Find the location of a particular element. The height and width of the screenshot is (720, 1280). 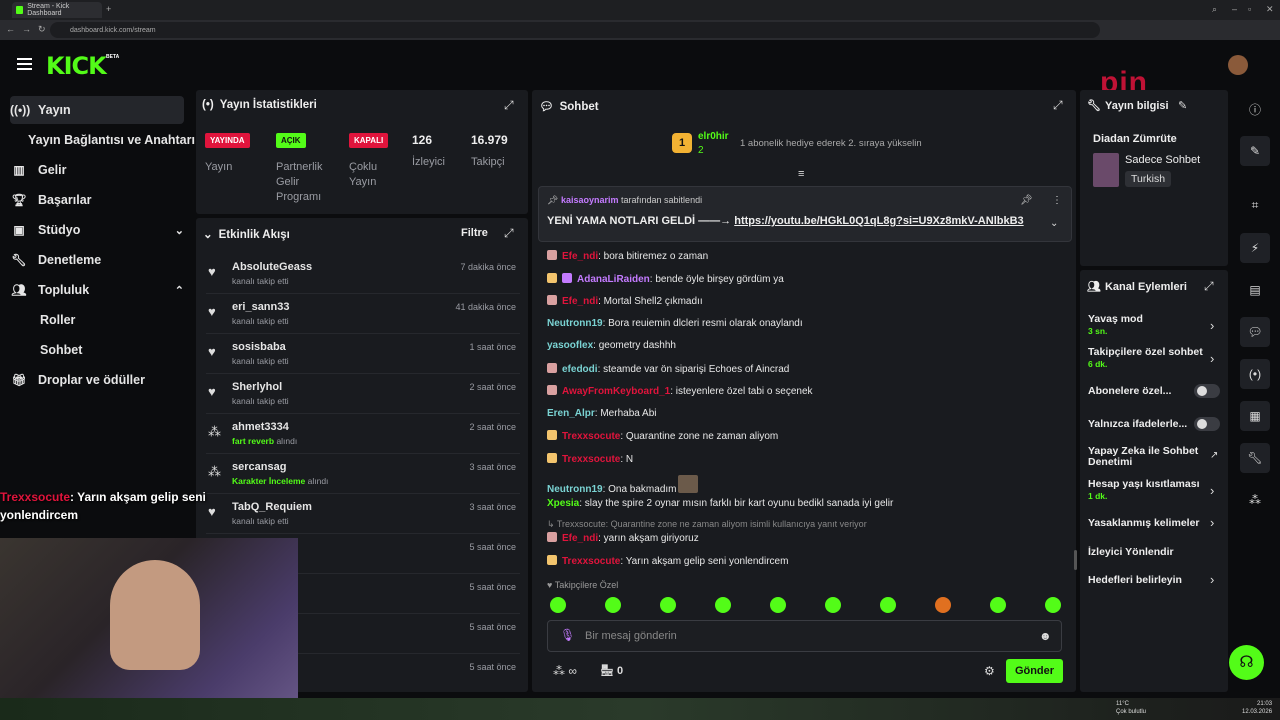

forward-icon: → is located at coordinates (26, 29).